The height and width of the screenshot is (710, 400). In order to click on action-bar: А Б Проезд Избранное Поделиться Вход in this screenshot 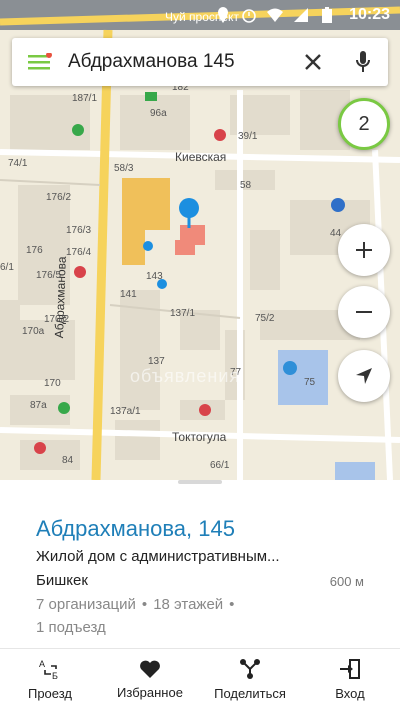, I will do `click(200, 679)`.